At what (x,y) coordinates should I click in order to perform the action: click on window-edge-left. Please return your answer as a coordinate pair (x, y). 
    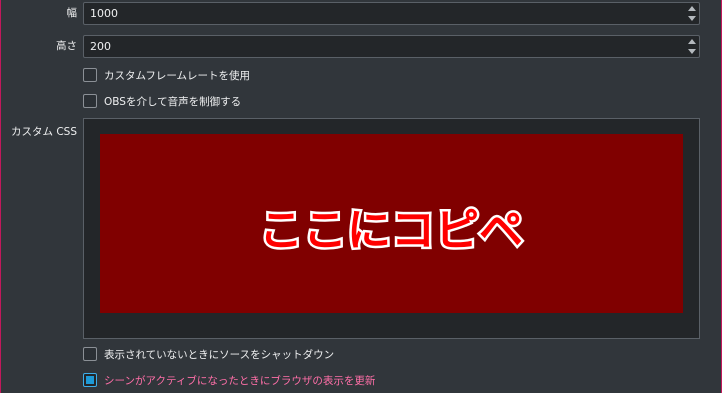
    Looking at the image, I should click on (0, 196).